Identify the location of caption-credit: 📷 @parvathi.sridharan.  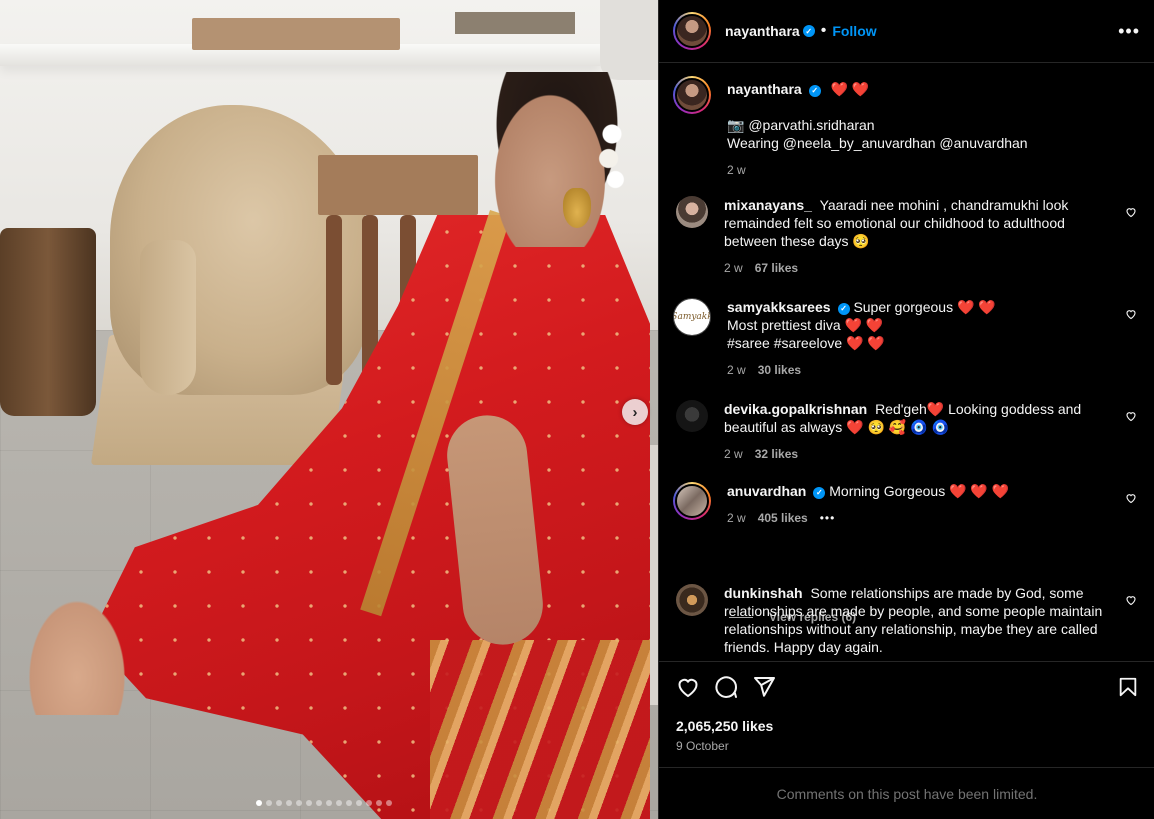
(801, 125).